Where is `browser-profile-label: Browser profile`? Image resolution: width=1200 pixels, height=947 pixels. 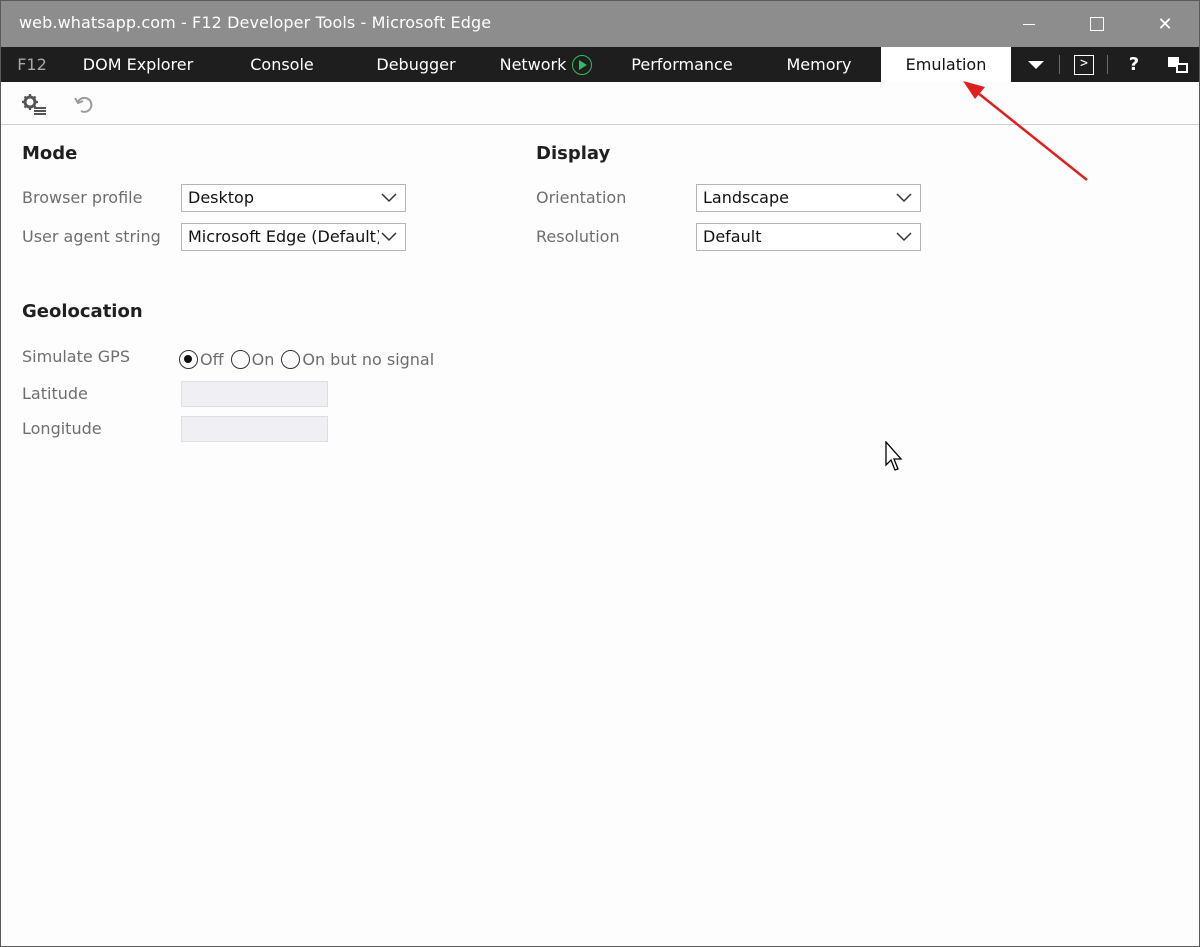 browser-profile-label: Browser profile is located at coordinates (82, 197).